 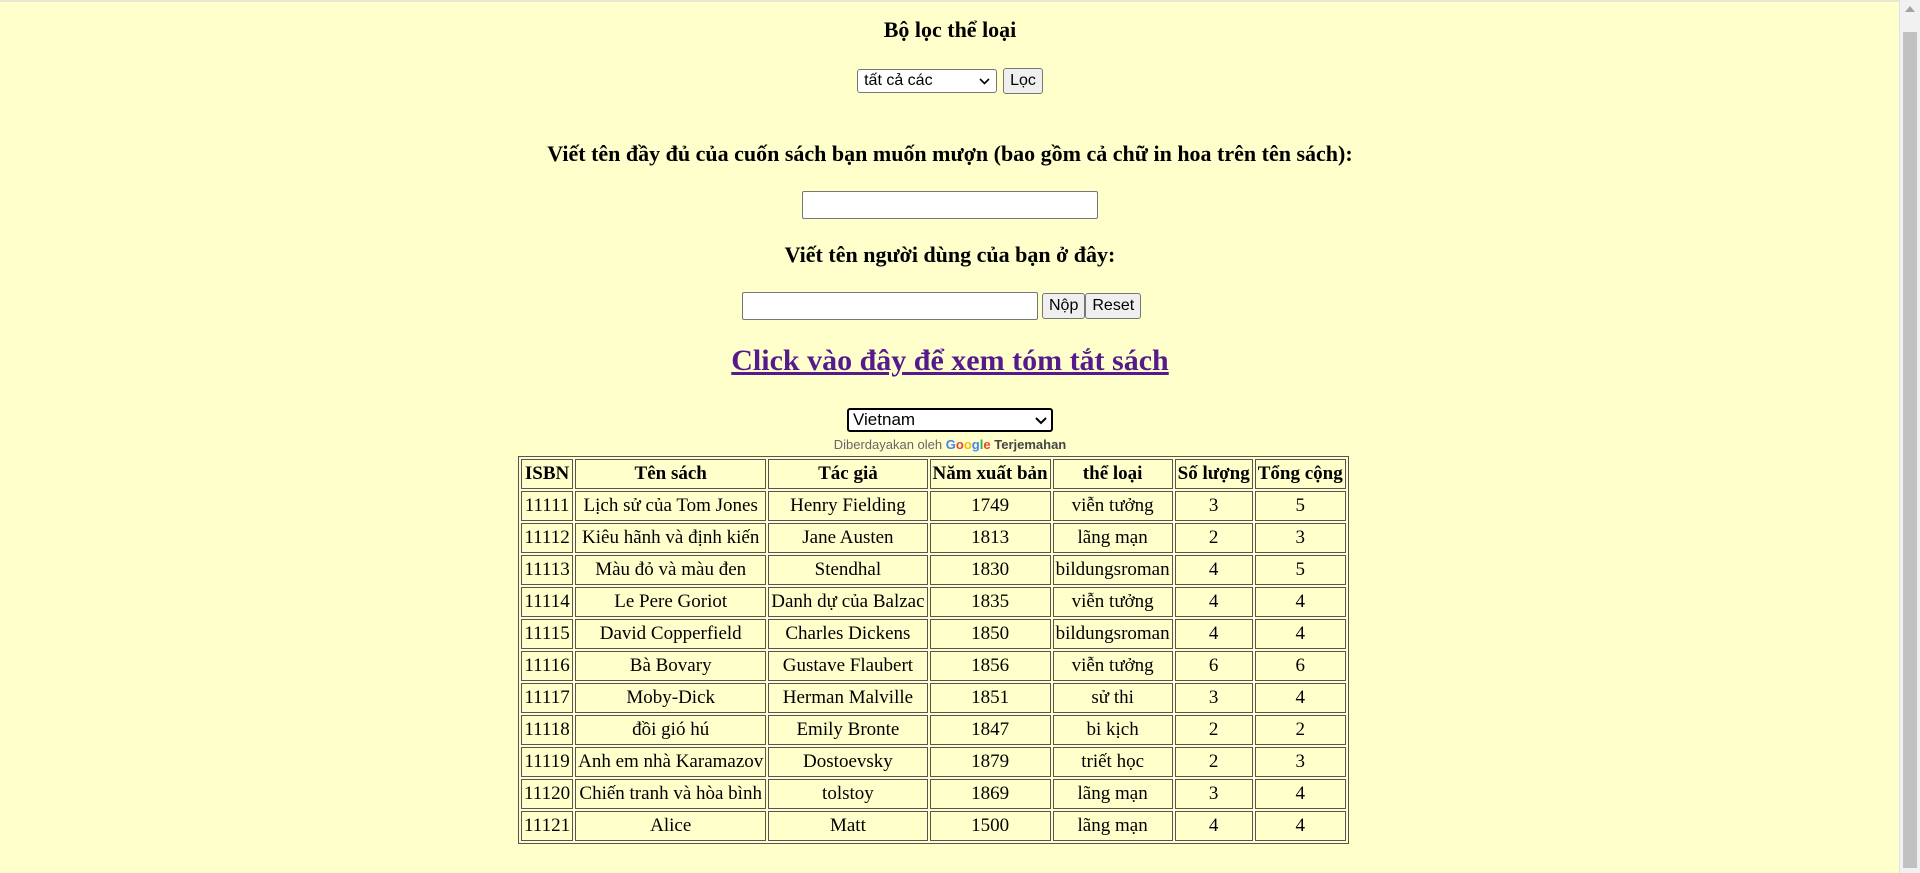 What do you see at coordinates (898, 80) in the screenshot?
I see `genre-select-value: tất cả các` at bounding box center [898, 80].